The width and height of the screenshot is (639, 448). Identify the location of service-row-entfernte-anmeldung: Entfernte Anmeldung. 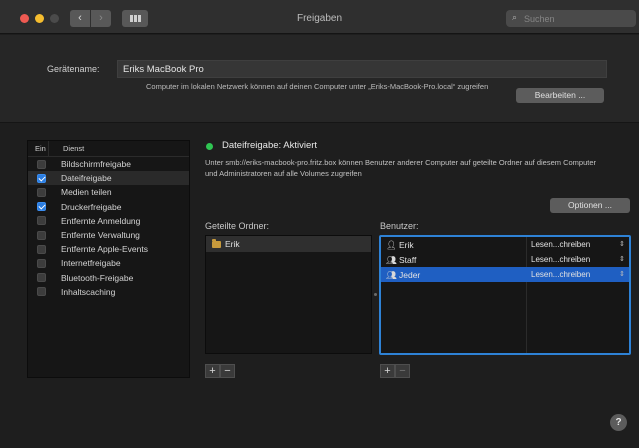
(108, 221).